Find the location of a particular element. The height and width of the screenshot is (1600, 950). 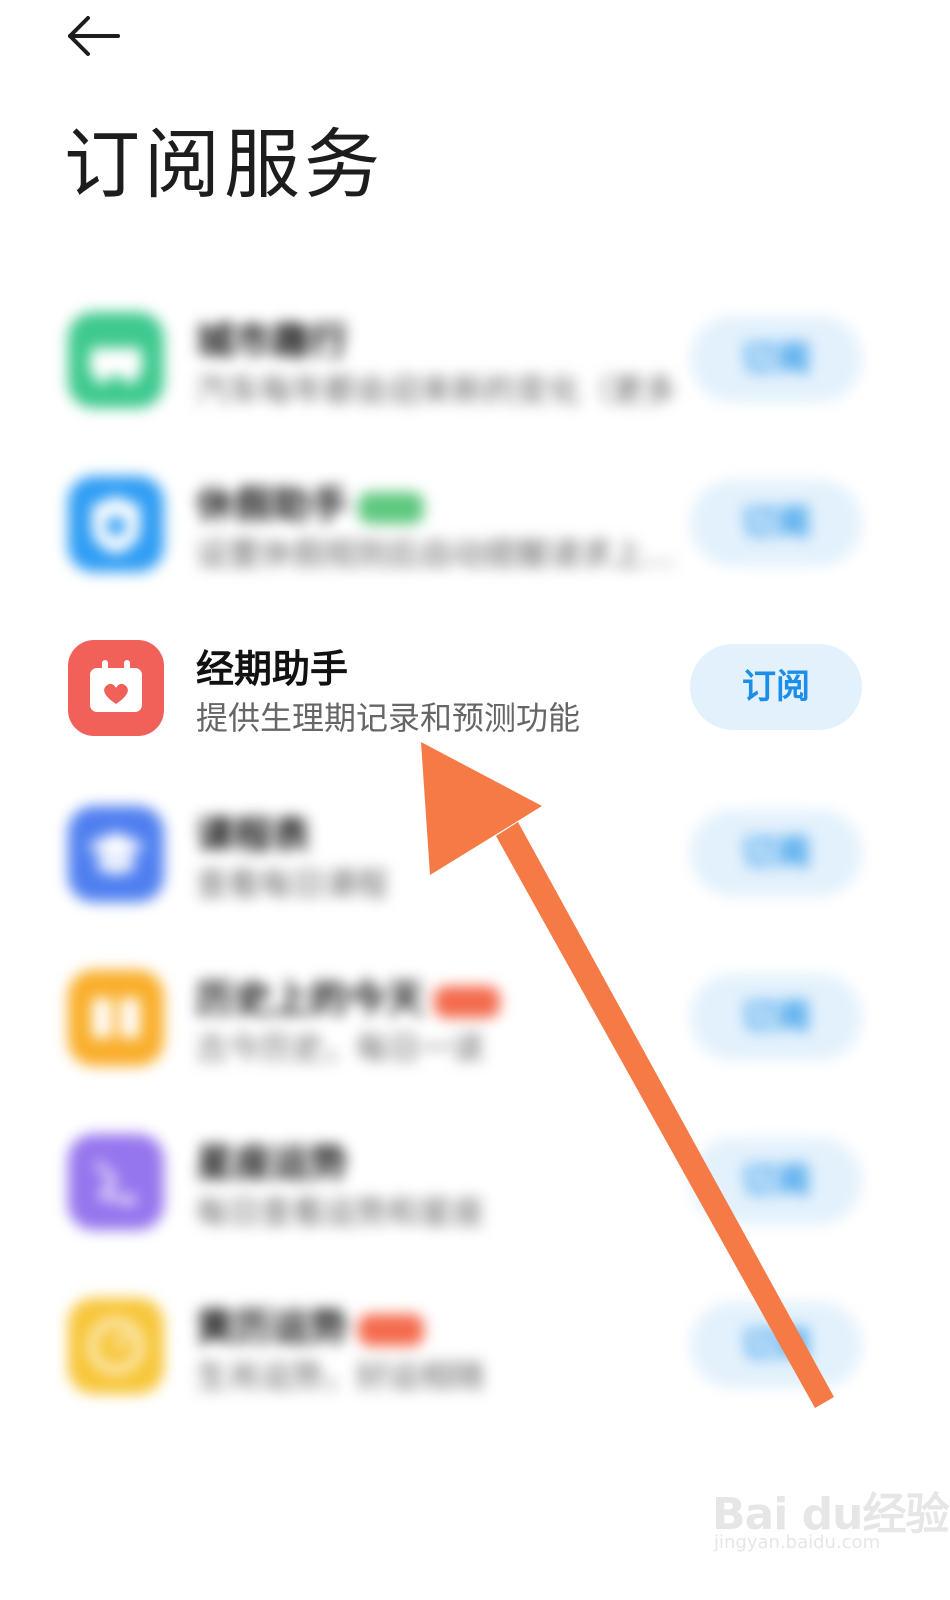

service-name: 历史上的今天 is located at coordinates (348, 999).